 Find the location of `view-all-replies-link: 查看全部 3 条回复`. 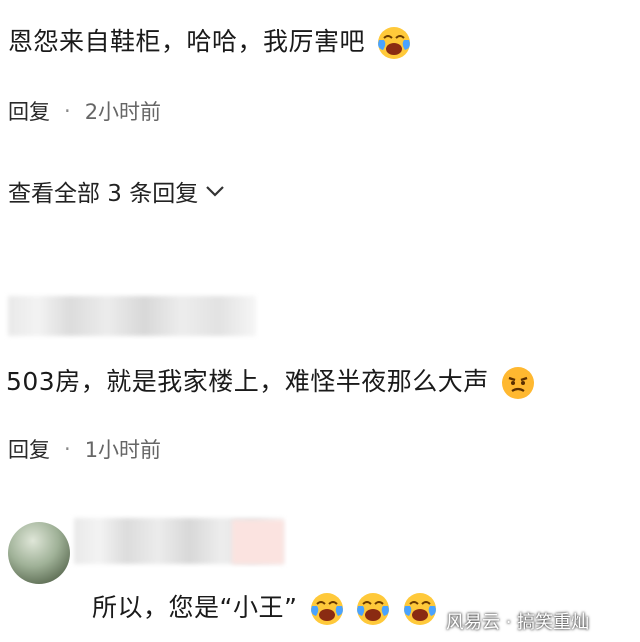

view-all-replies-link: 查看全部 3 条回复 is located at coordinates (117, 191).